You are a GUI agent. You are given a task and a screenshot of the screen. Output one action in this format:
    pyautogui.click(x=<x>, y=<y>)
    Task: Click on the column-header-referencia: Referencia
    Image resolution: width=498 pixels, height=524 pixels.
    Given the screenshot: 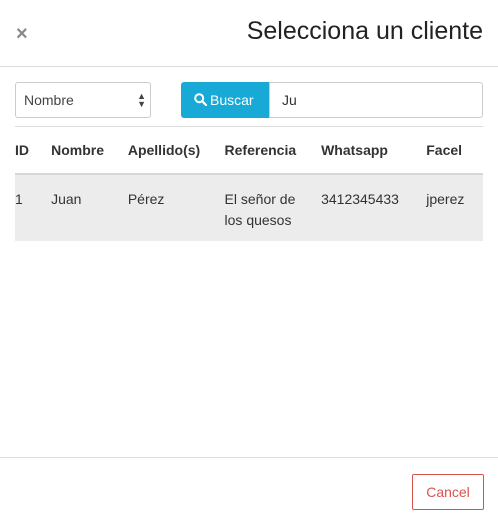 What is the action you would take?
    pyautogui.click(x=273, y=151)
    